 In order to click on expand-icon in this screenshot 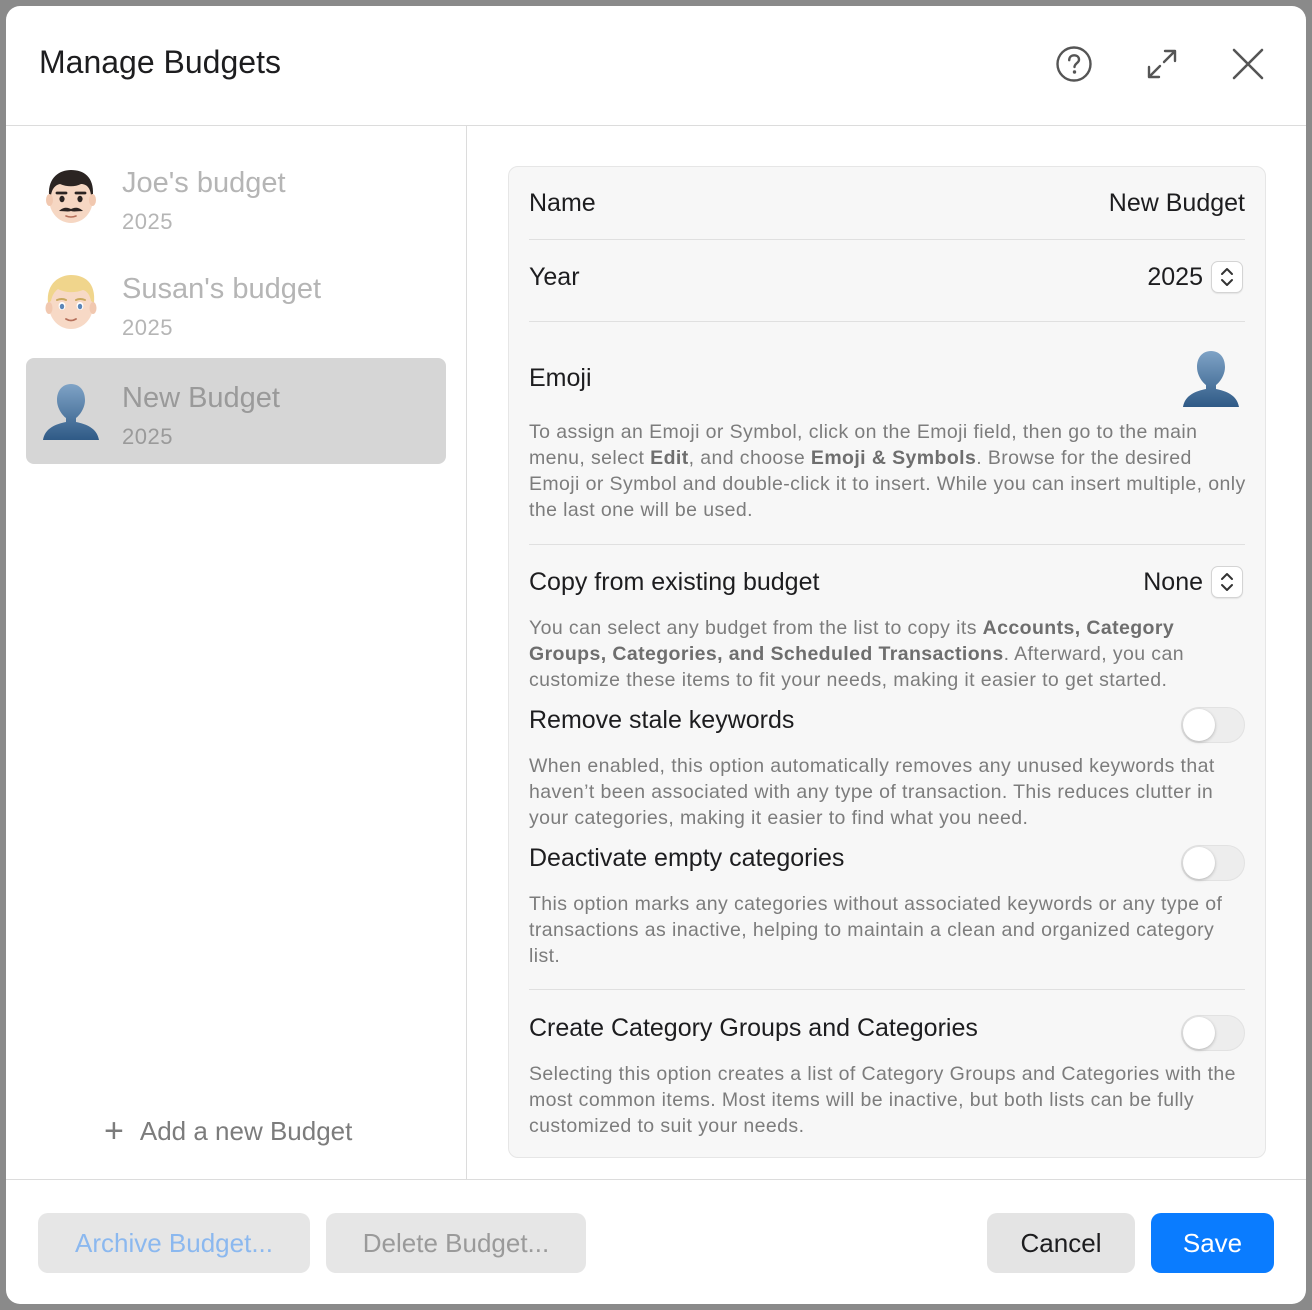, I will do `click(1162, 64)`.